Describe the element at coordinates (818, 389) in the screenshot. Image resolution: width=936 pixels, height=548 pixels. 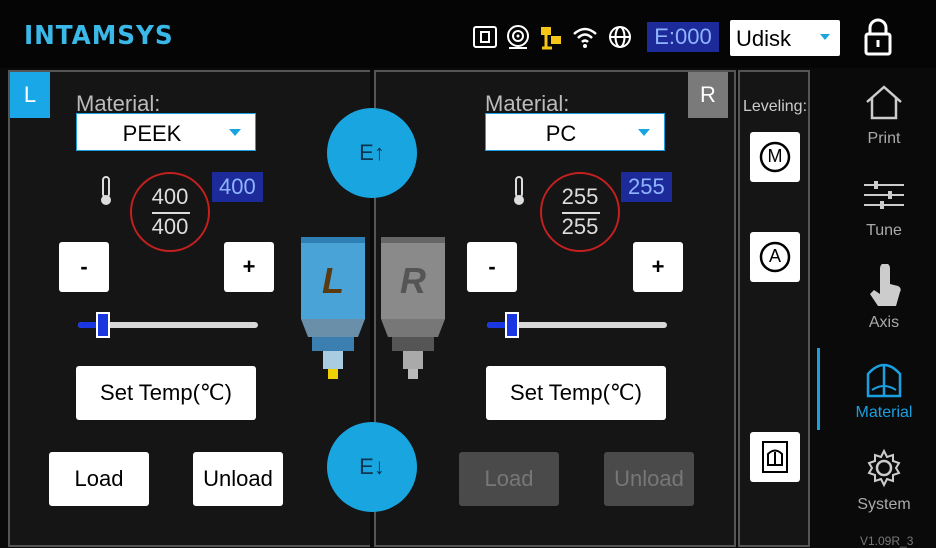
I see `nav-scroll-indicator` at that location.